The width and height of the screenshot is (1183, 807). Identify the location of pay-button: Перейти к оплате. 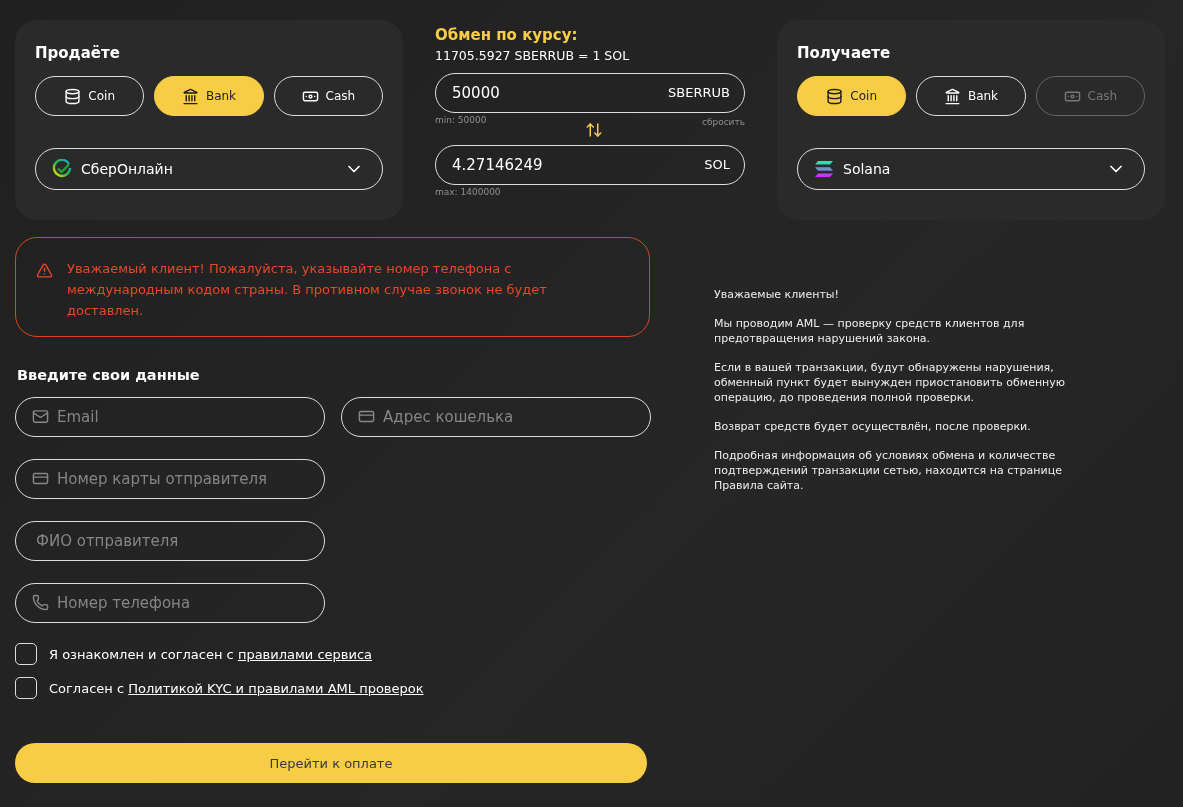
(331, 763).